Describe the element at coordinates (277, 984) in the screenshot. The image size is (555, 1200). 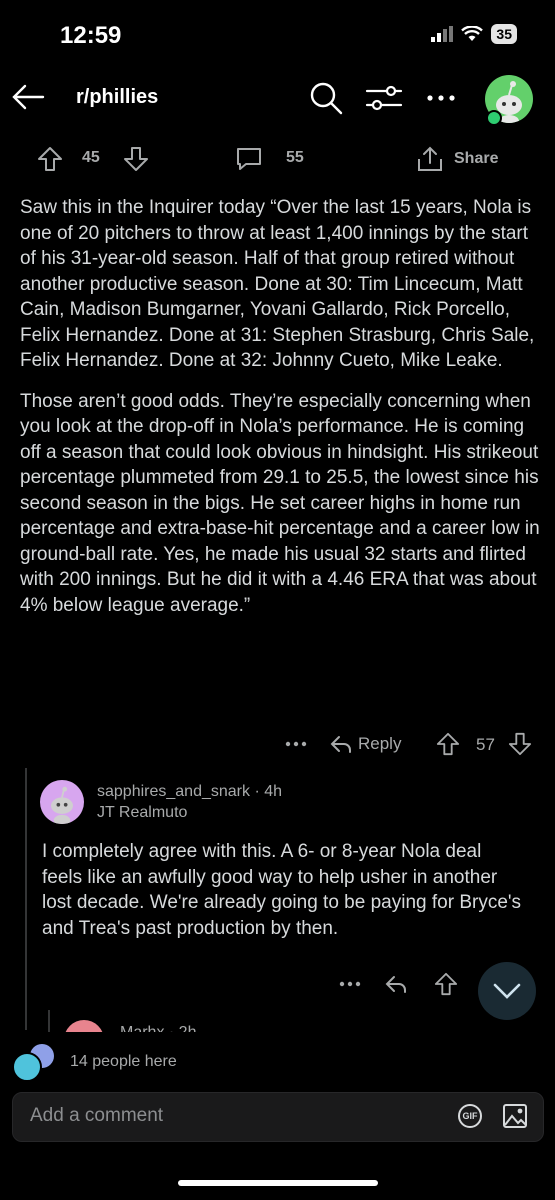
I see `comment-action-row` at that location.